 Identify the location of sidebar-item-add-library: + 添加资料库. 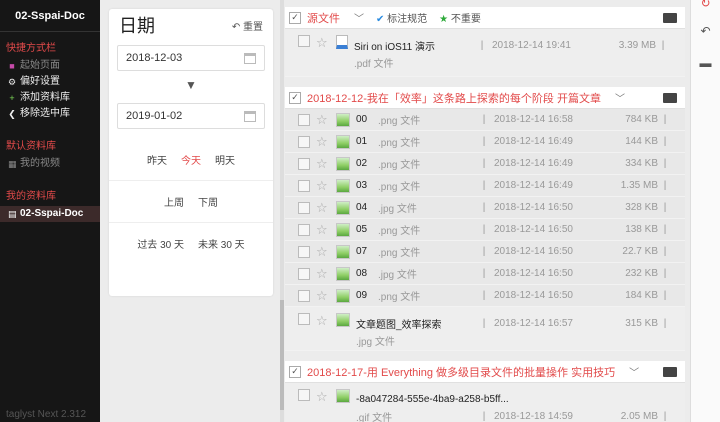
(50, 98).